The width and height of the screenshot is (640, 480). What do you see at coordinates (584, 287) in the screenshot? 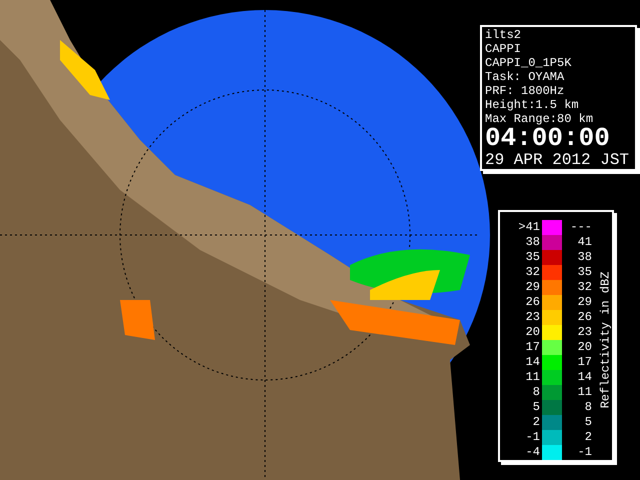
I see `legend-high-value: 32` at bounding box center [584, 287].